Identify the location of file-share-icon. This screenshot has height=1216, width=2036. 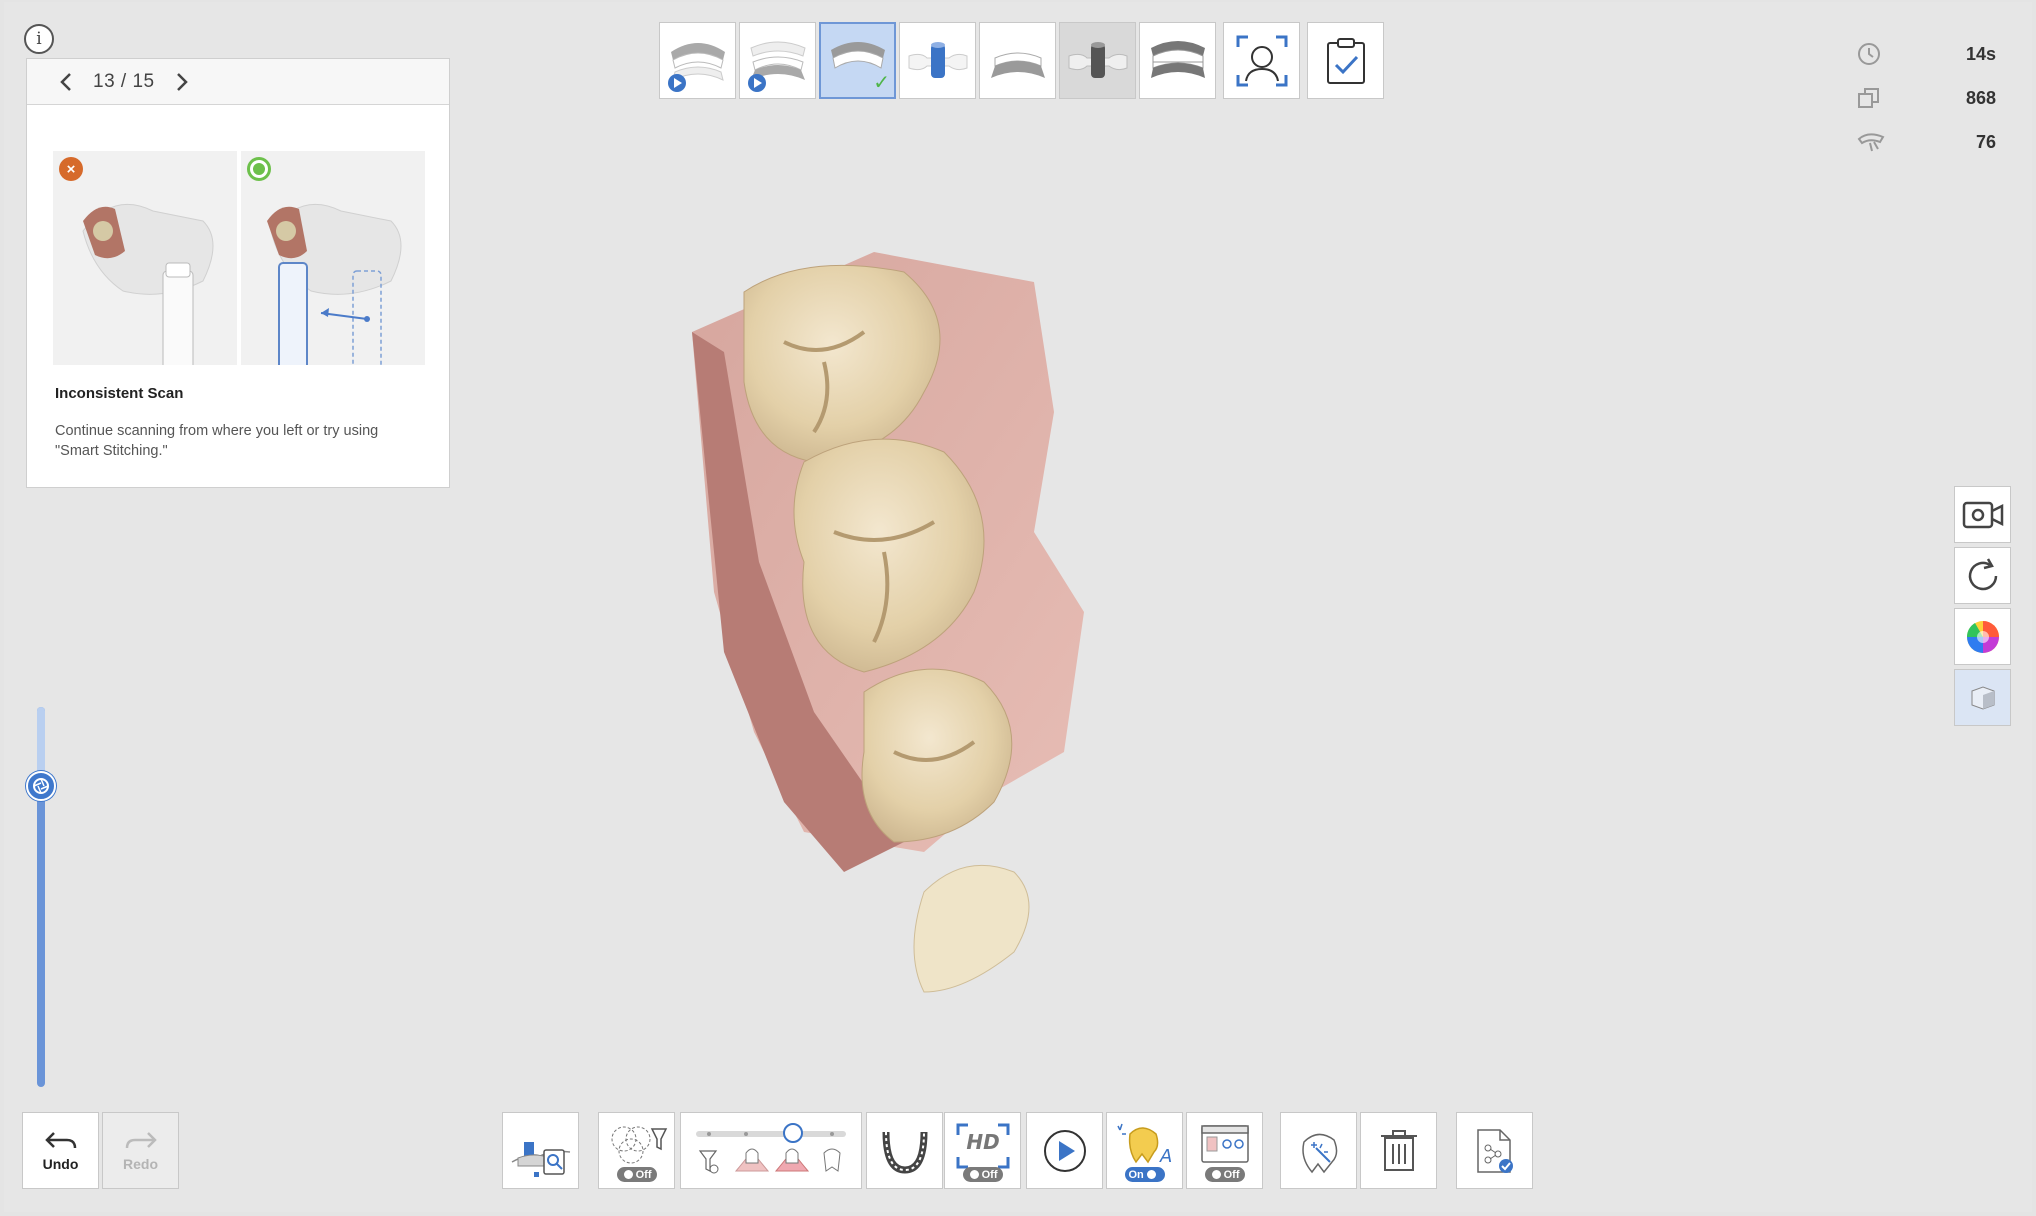
(1494, 1150).